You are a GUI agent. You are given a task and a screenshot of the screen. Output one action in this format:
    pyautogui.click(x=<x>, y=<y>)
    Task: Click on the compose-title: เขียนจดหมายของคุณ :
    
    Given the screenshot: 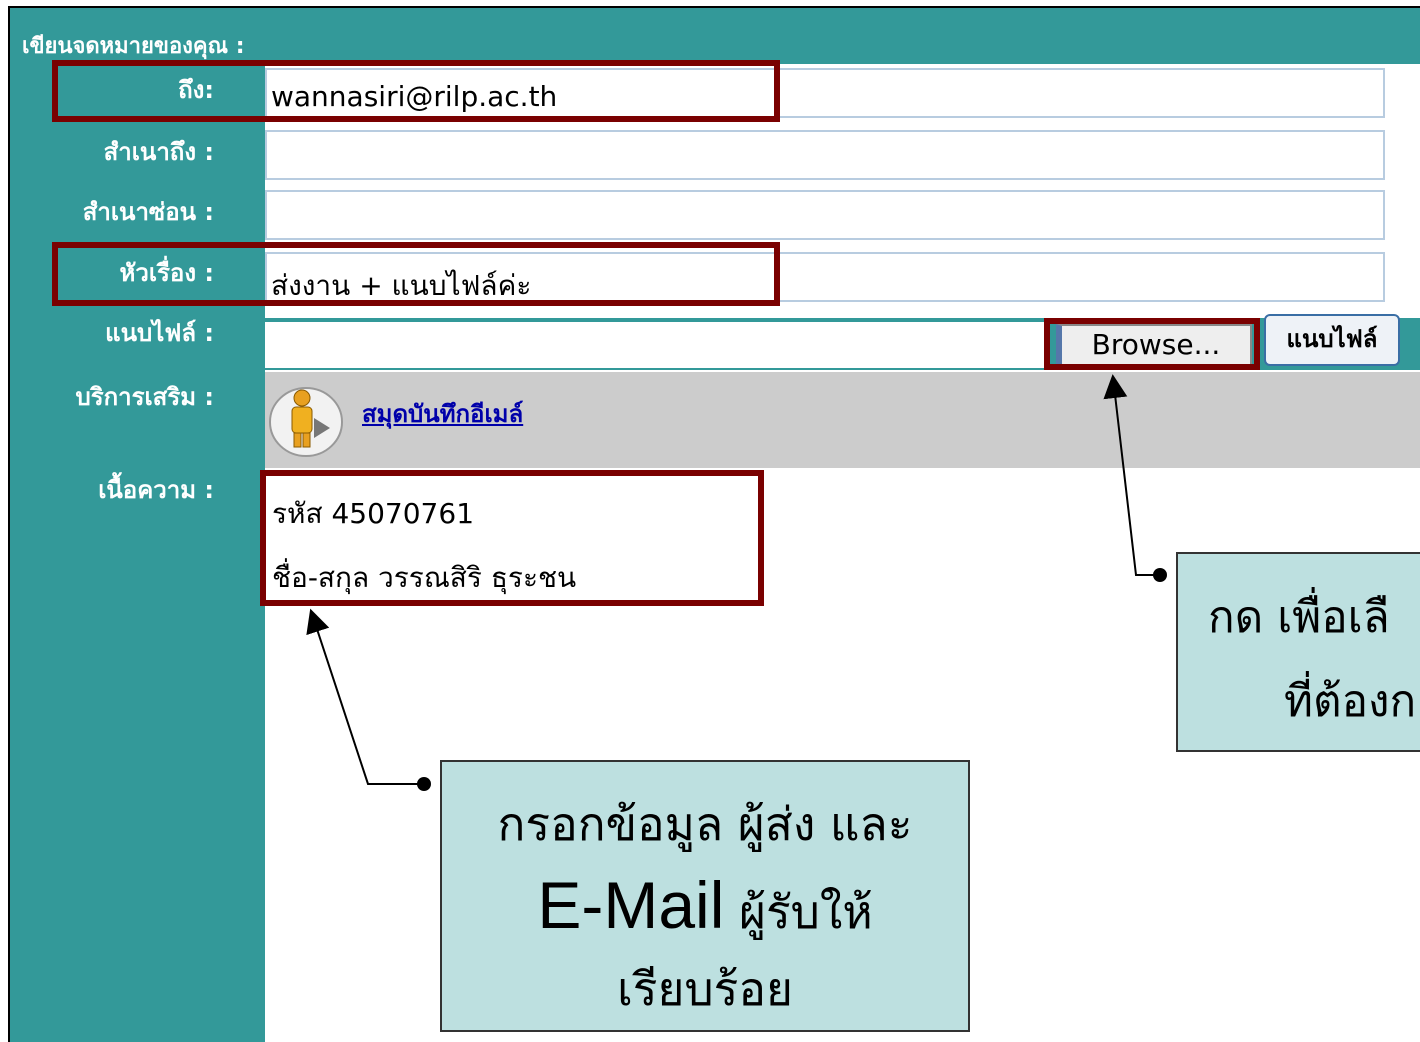 What is the action you would take?
    pyautogui.click(x=133, y=46)
    